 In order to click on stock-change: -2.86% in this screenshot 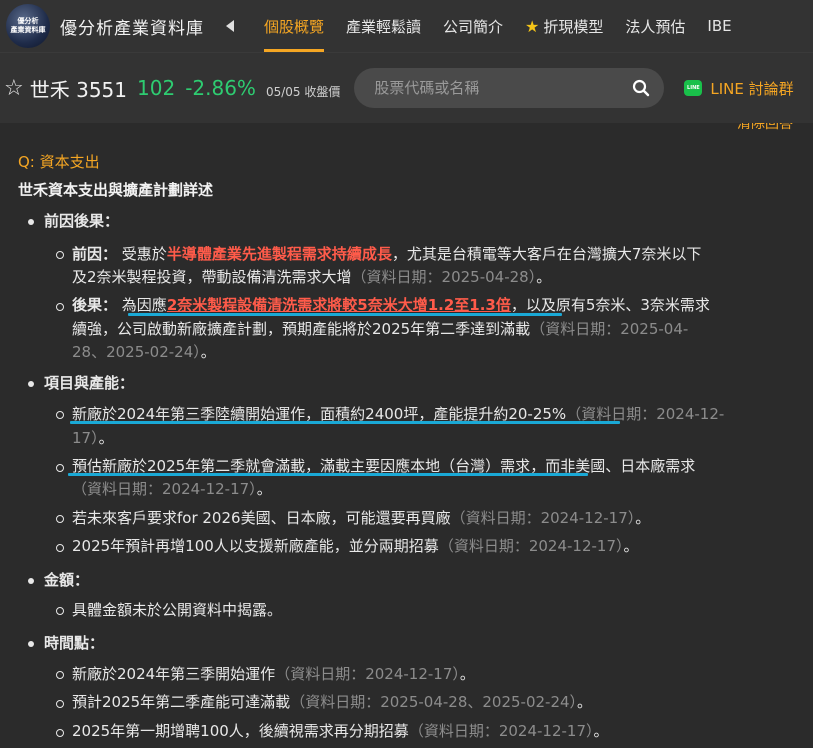, I will do `click(220, 88)`.